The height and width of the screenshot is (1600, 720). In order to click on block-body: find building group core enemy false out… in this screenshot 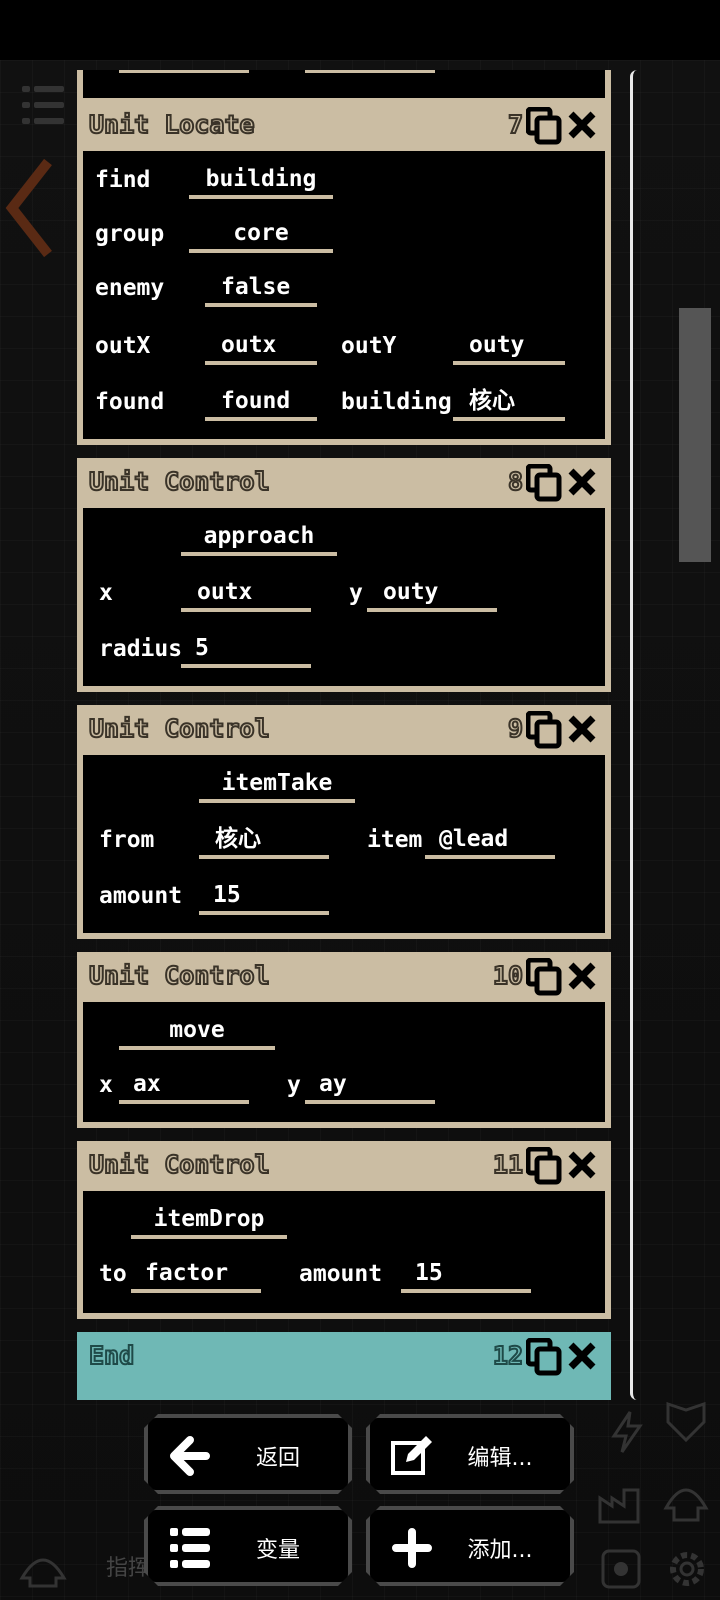, I will do `click(344, 295)`.